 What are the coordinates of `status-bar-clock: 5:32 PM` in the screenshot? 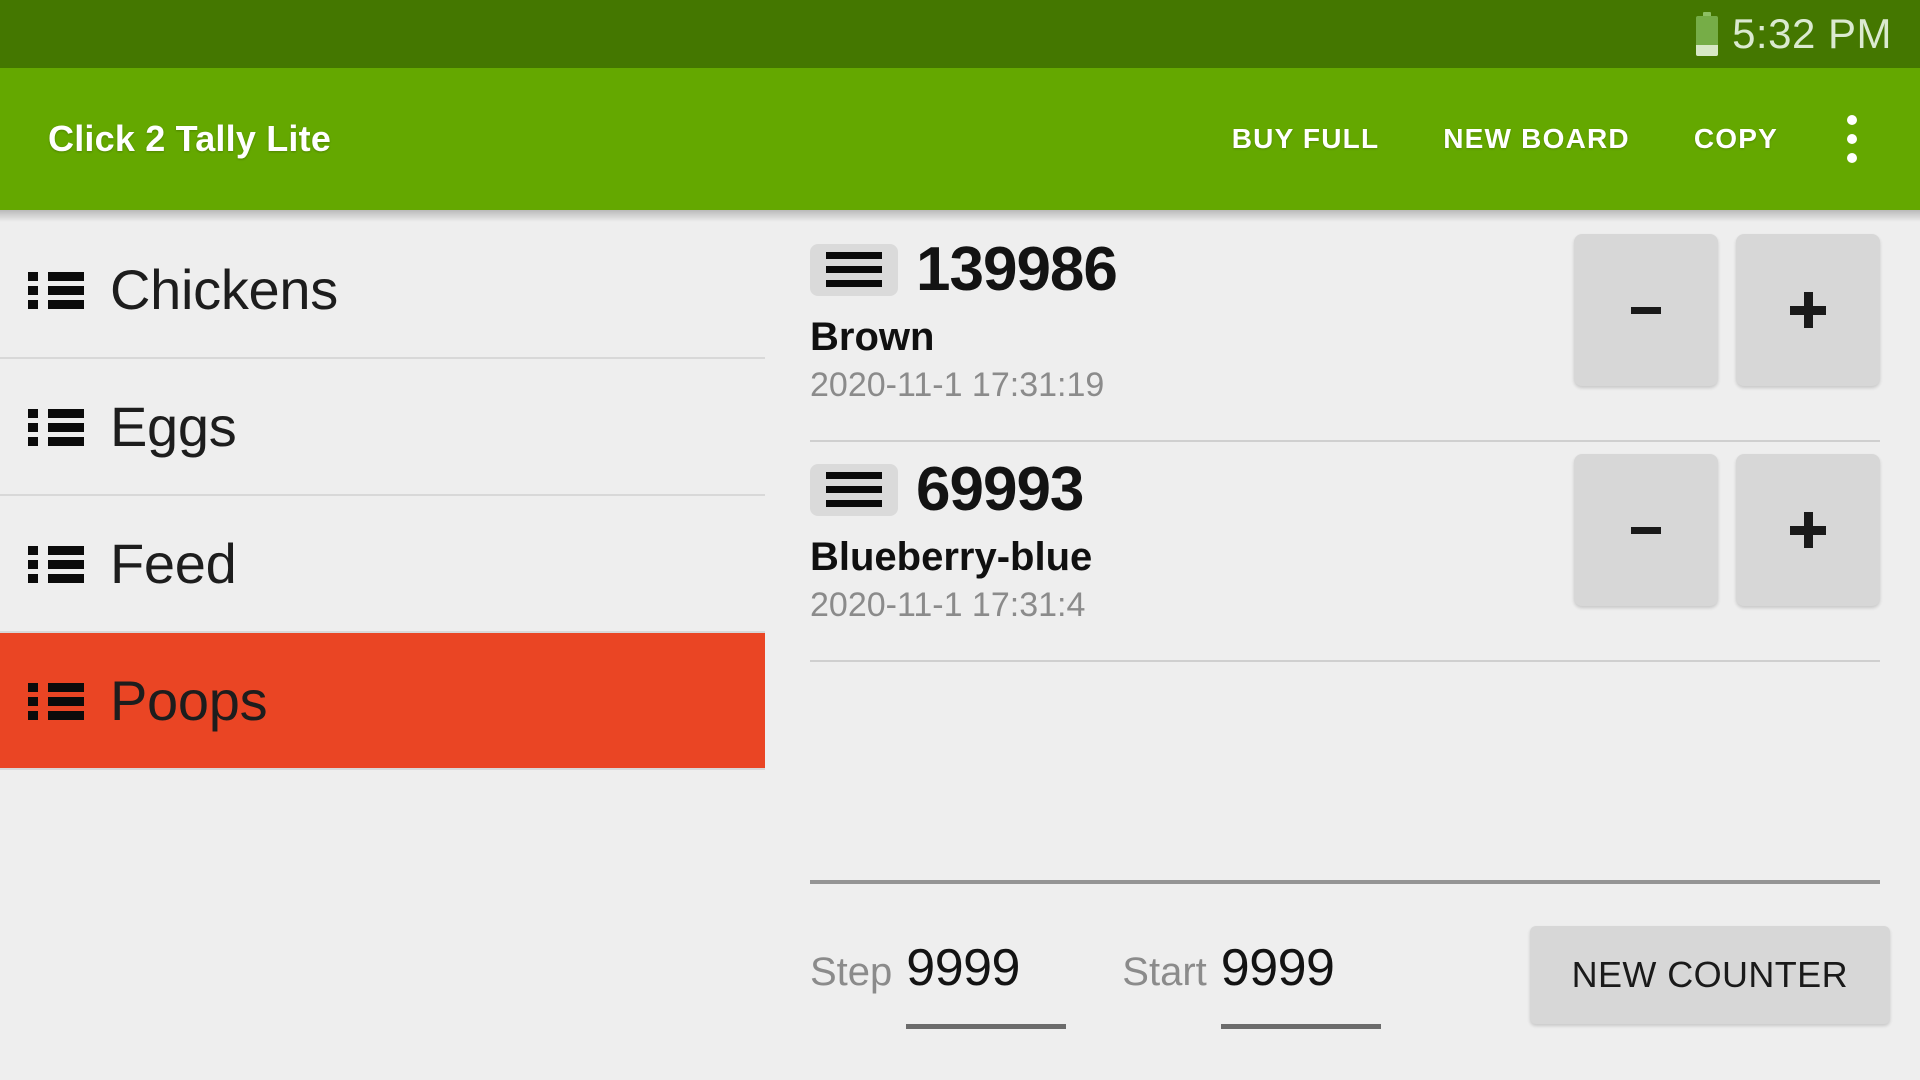 It's located at (1812, 33).